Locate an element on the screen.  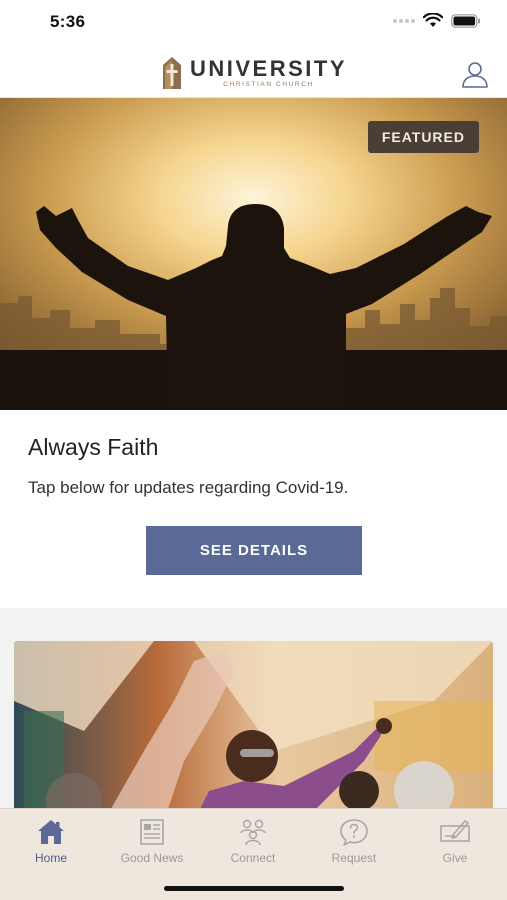
wifi-icon is located at coordinates (433, 20).